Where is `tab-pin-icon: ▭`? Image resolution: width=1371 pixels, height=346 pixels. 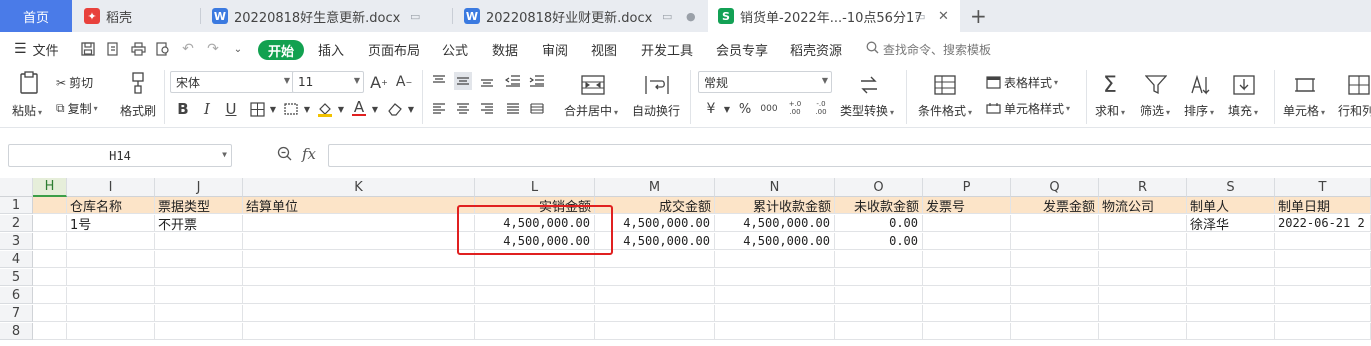
tab-pin-icon: ▭ is located at coordinates (667, 16).